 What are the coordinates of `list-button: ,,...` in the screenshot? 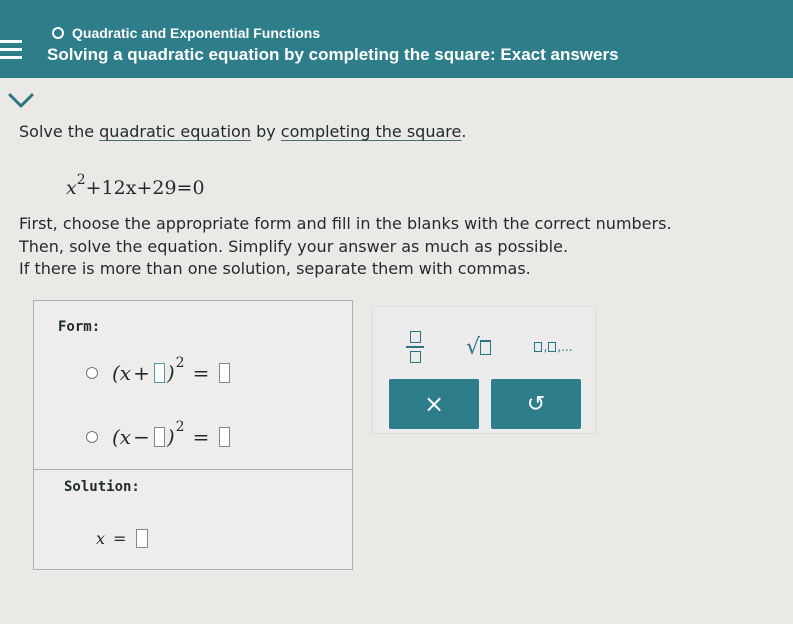 It's located at (553, 347).